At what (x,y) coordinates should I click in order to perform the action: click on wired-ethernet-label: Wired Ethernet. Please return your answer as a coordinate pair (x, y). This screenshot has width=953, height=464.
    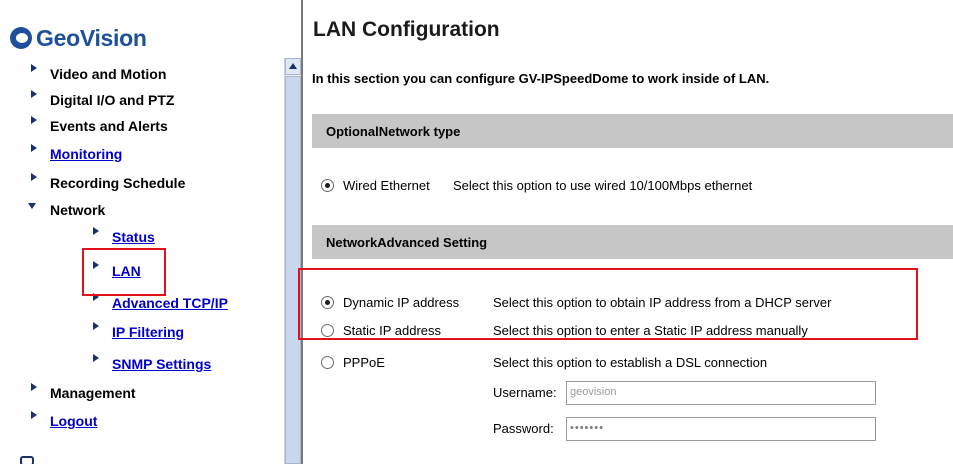
    Looking at the image, I should click on (386, 185).